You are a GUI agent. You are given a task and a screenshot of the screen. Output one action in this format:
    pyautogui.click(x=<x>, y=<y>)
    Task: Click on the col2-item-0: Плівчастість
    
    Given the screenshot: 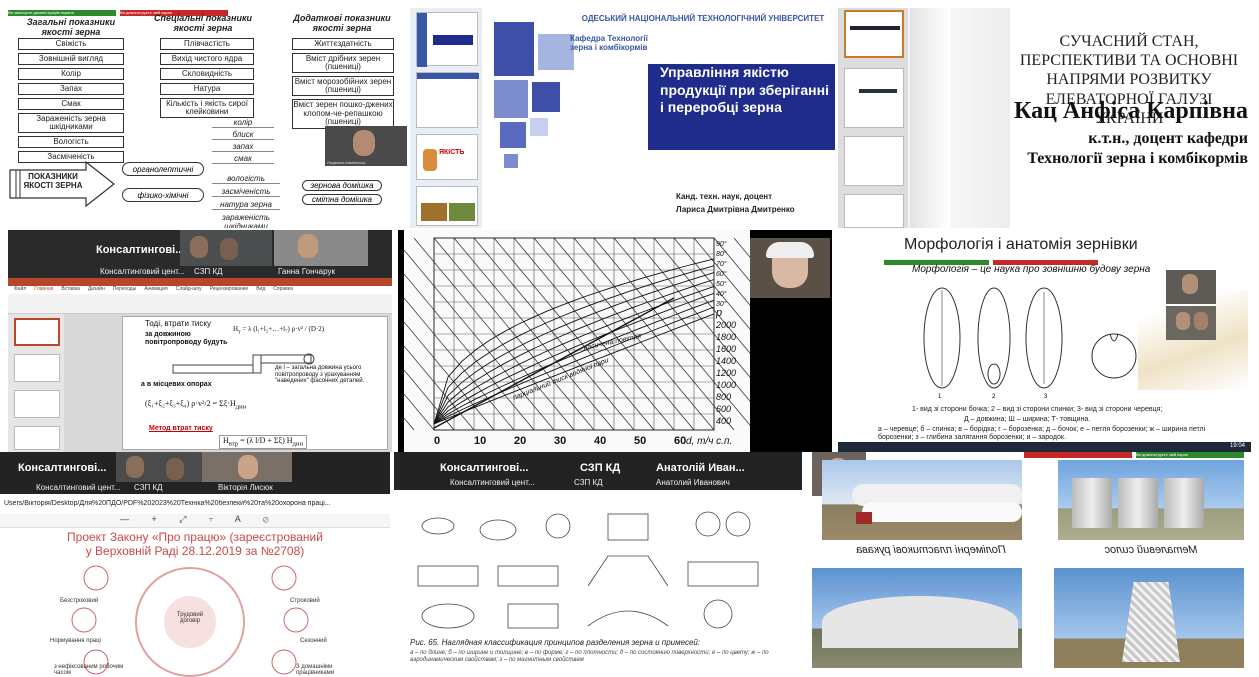 What is the action you would take?
    pyautogui.click(x=207, y=44)
    